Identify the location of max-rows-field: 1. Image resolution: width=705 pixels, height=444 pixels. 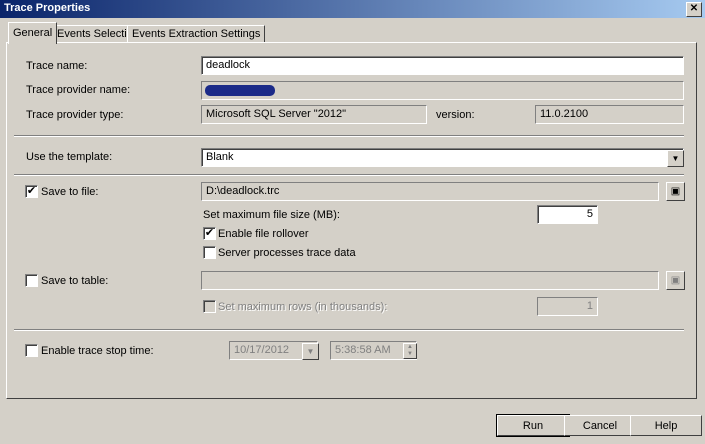
(567, 306).